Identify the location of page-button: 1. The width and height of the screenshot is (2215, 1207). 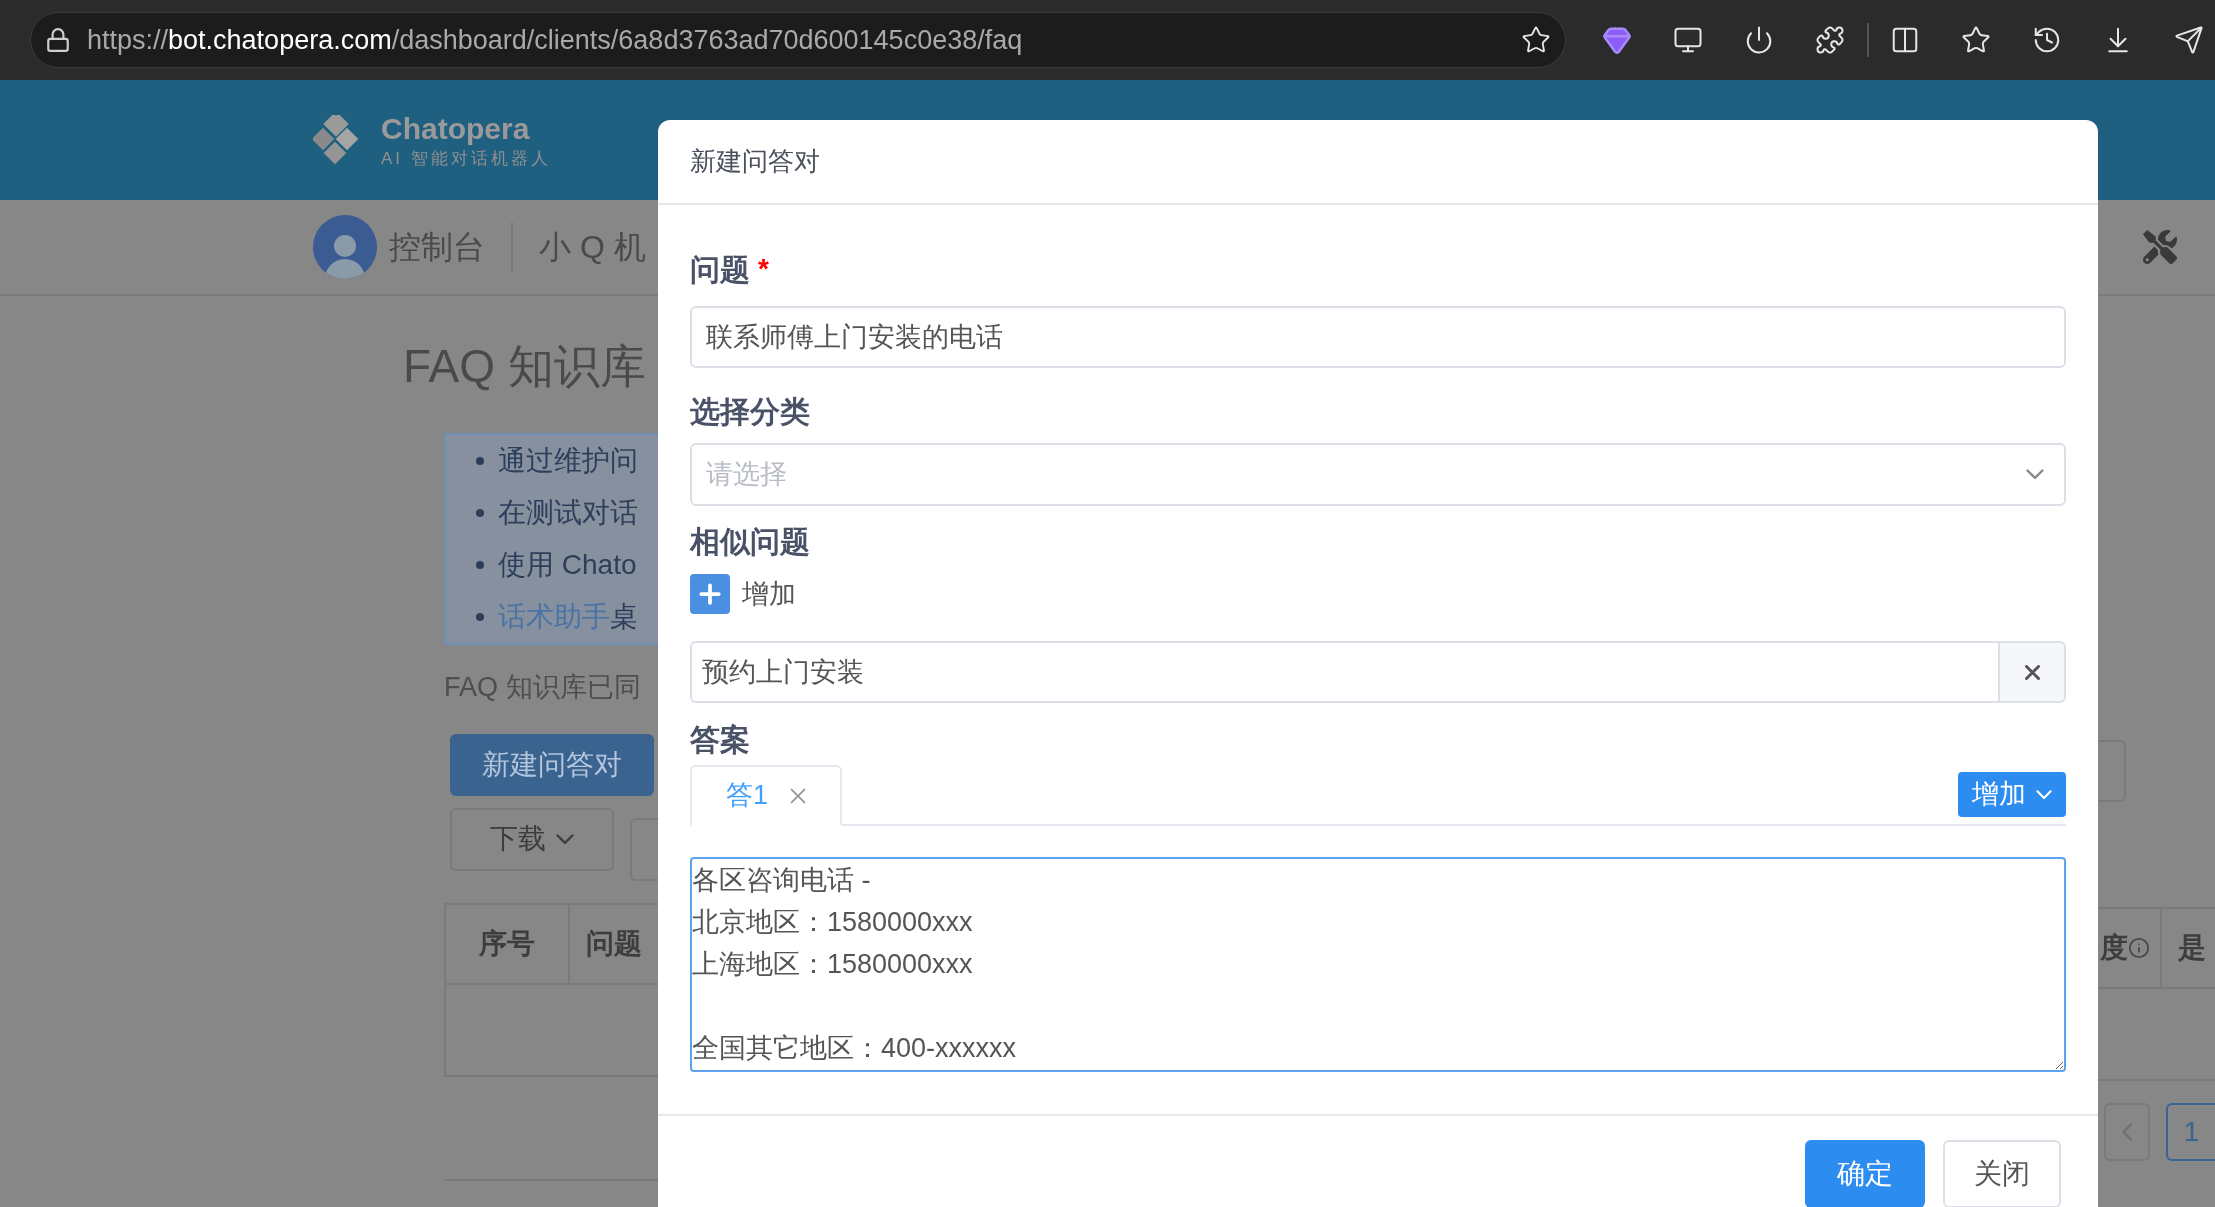
(2190, 1132).